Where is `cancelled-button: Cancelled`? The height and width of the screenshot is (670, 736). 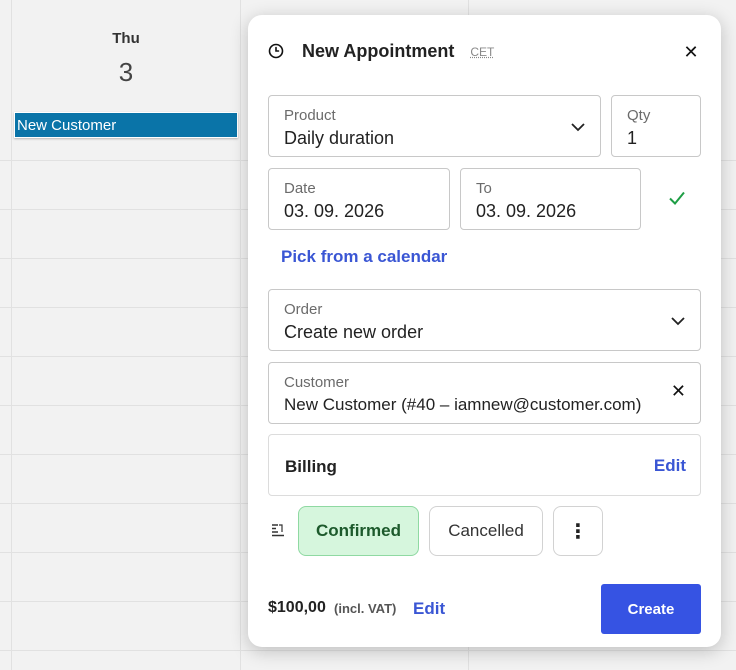 cancelled-button: Cancelled is located at coordinates (486, 531).